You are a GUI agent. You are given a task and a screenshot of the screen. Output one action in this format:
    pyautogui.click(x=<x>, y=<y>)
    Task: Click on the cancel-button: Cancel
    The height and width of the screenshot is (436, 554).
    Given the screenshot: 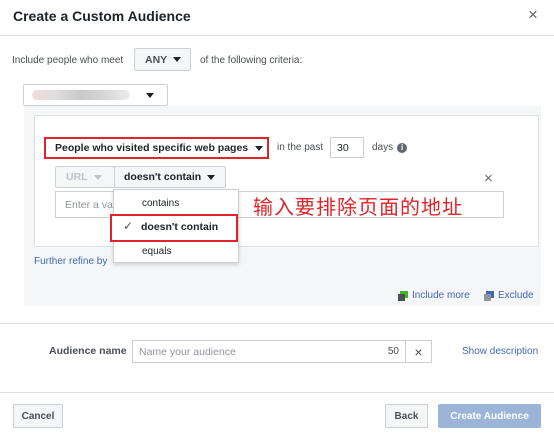 What is the action you would take?
    pyautogui.click(x=38, y=416)
    